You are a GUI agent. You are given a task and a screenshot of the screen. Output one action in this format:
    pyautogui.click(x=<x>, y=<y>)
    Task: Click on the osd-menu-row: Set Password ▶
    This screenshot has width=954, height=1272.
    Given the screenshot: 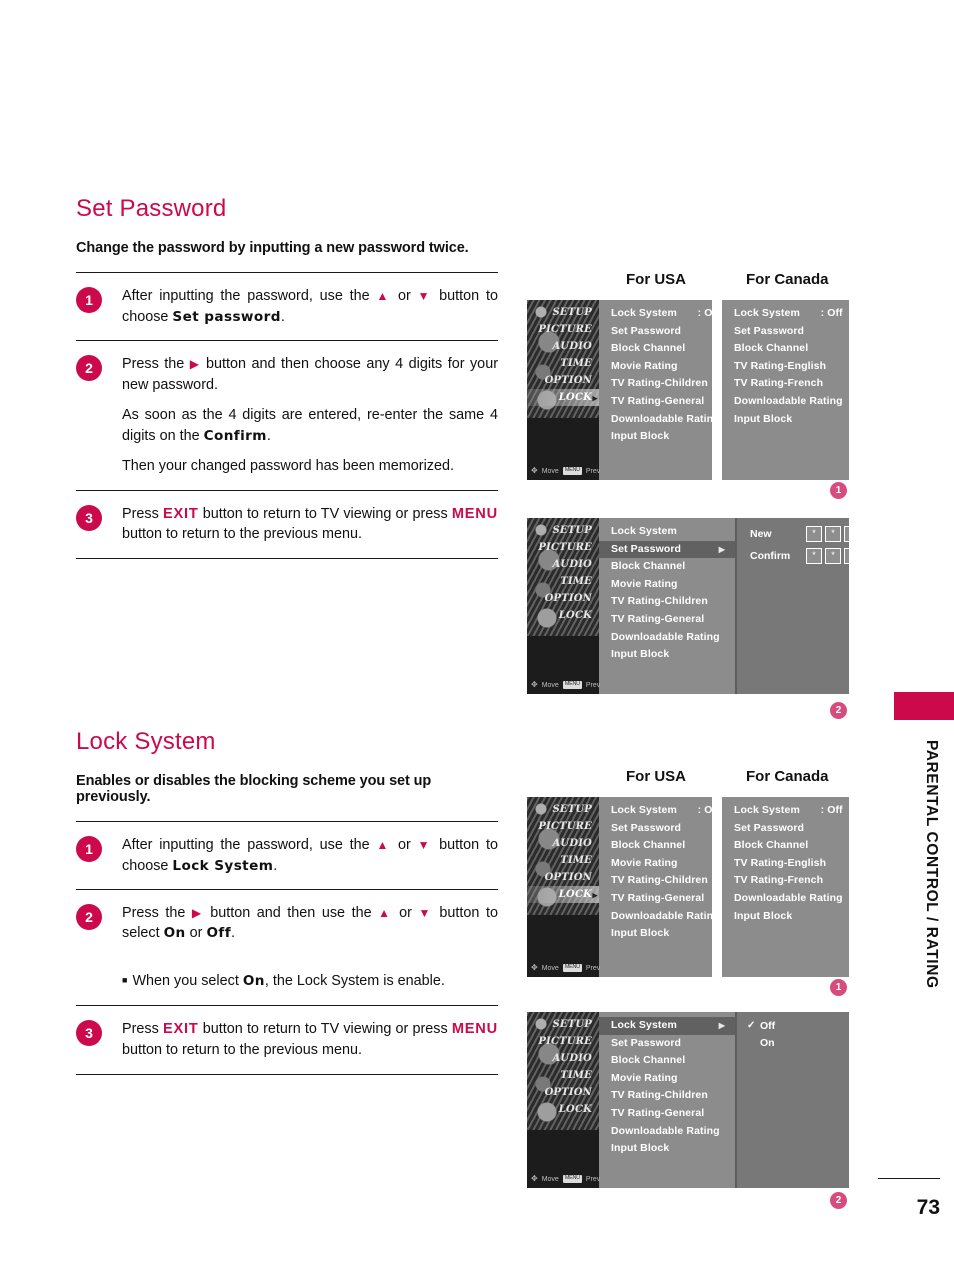 What is the action you would take?
    pyautogui.click(x=667, y=549)
    